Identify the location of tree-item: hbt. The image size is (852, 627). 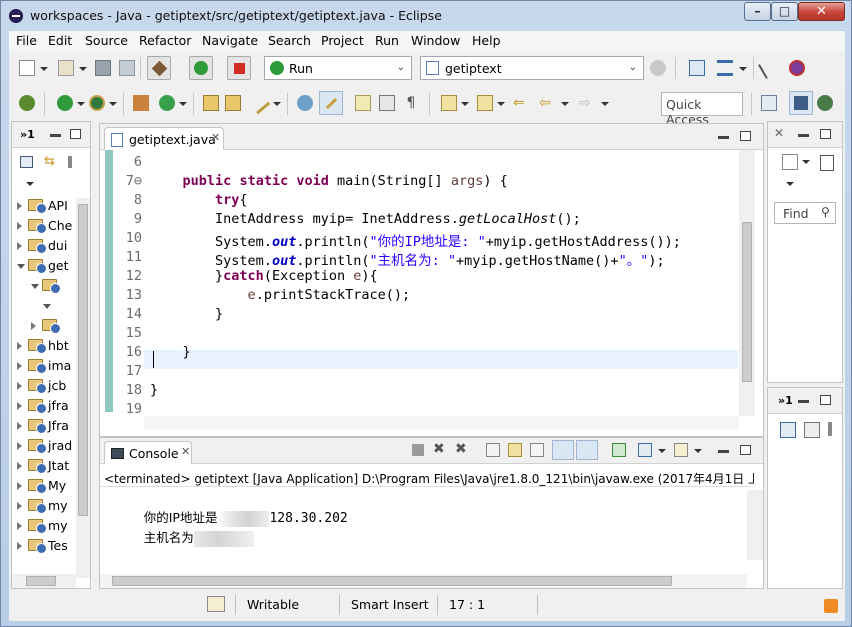
(47, 346).